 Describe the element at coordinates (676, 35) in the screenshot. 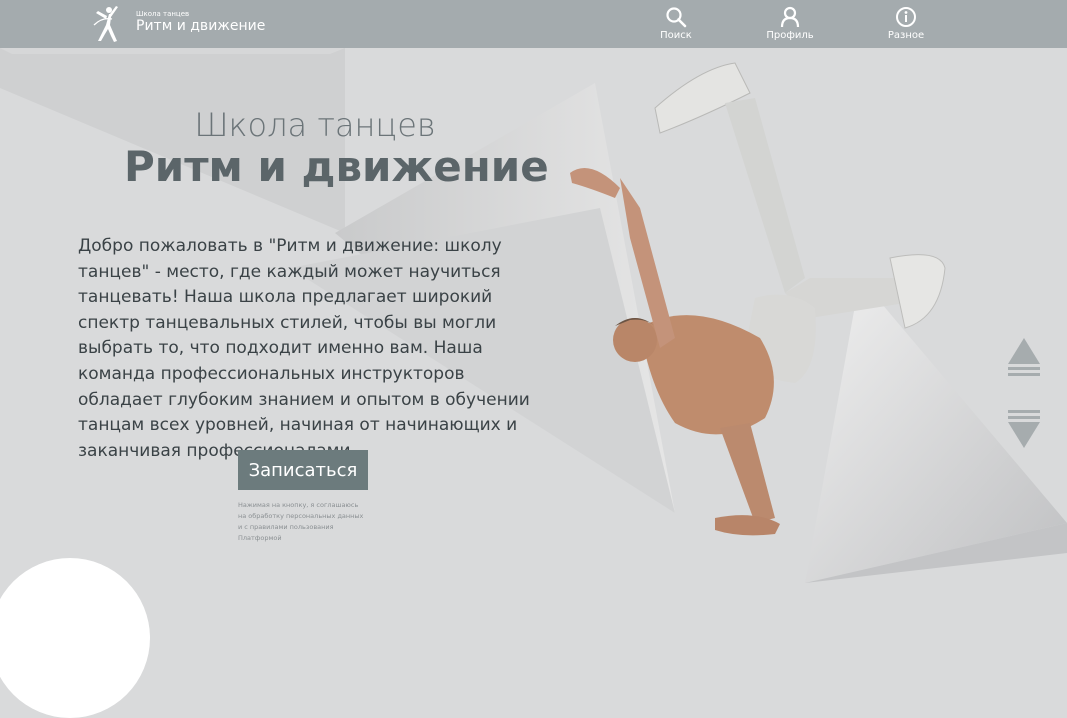

I see `nav-search-label: Поиск` at that location.